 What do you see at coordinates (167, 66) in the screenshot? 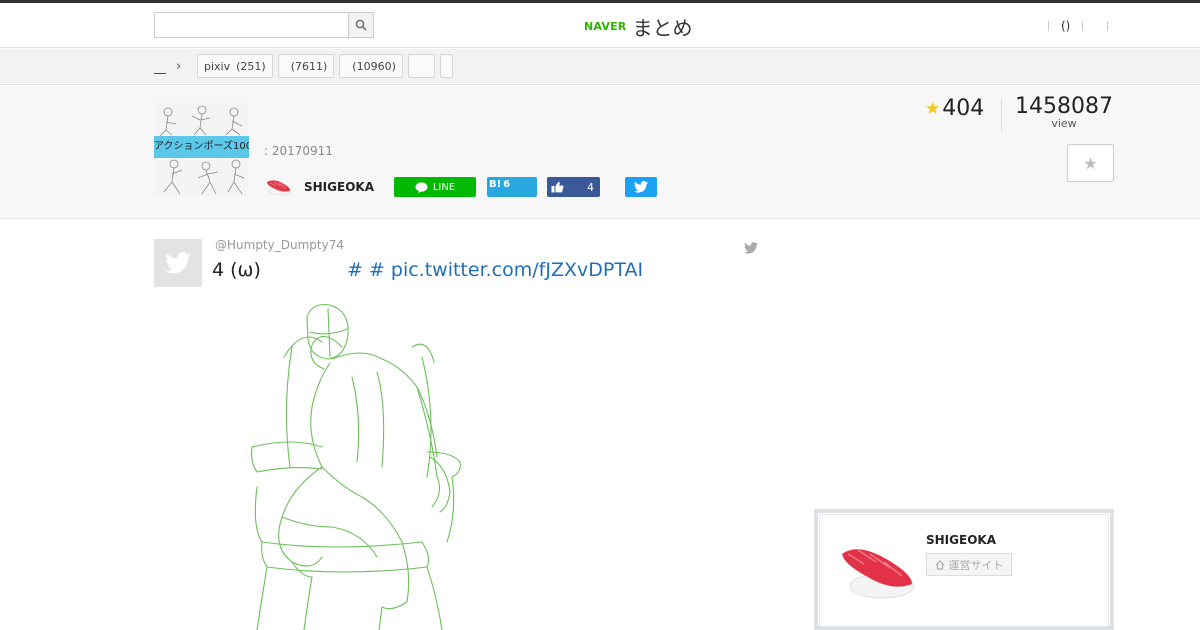
I see `breadcrumb: __ ›` at bounding box center [167, 66].